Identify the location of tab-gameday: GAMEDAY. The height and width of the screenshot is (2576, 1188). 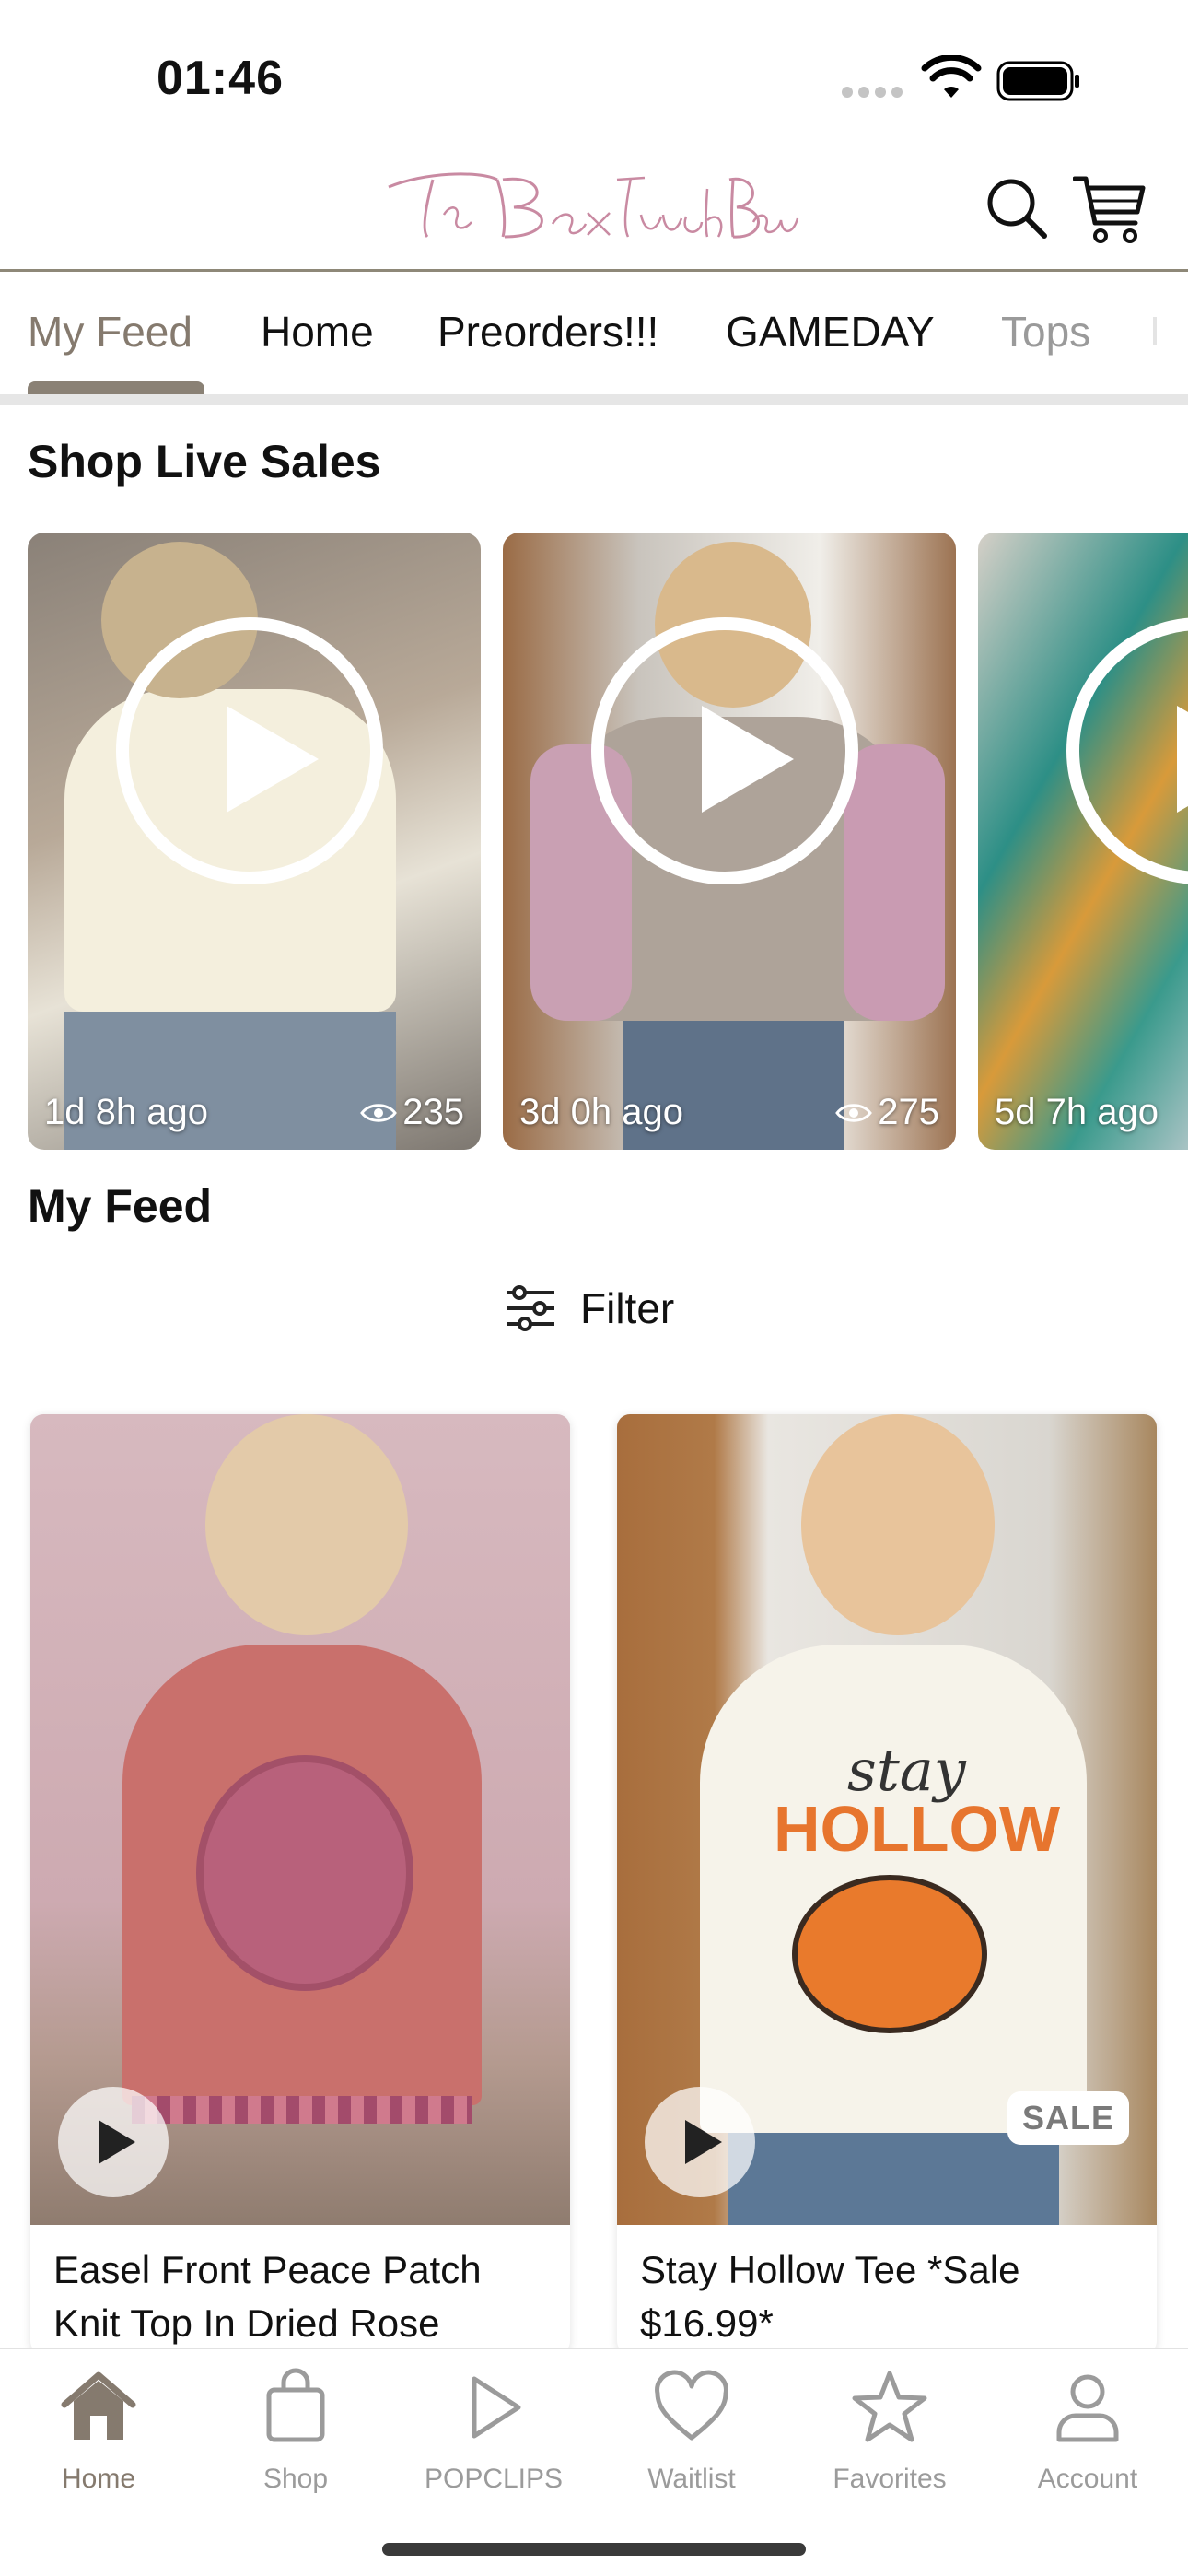
(830, 331).